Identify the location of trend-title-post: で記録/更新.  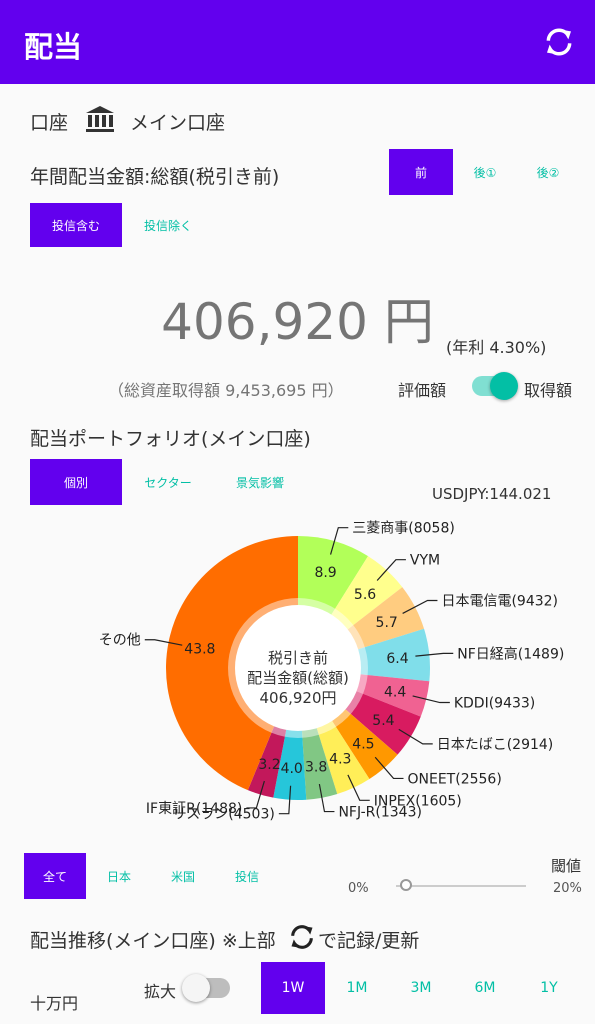
(369, 941).